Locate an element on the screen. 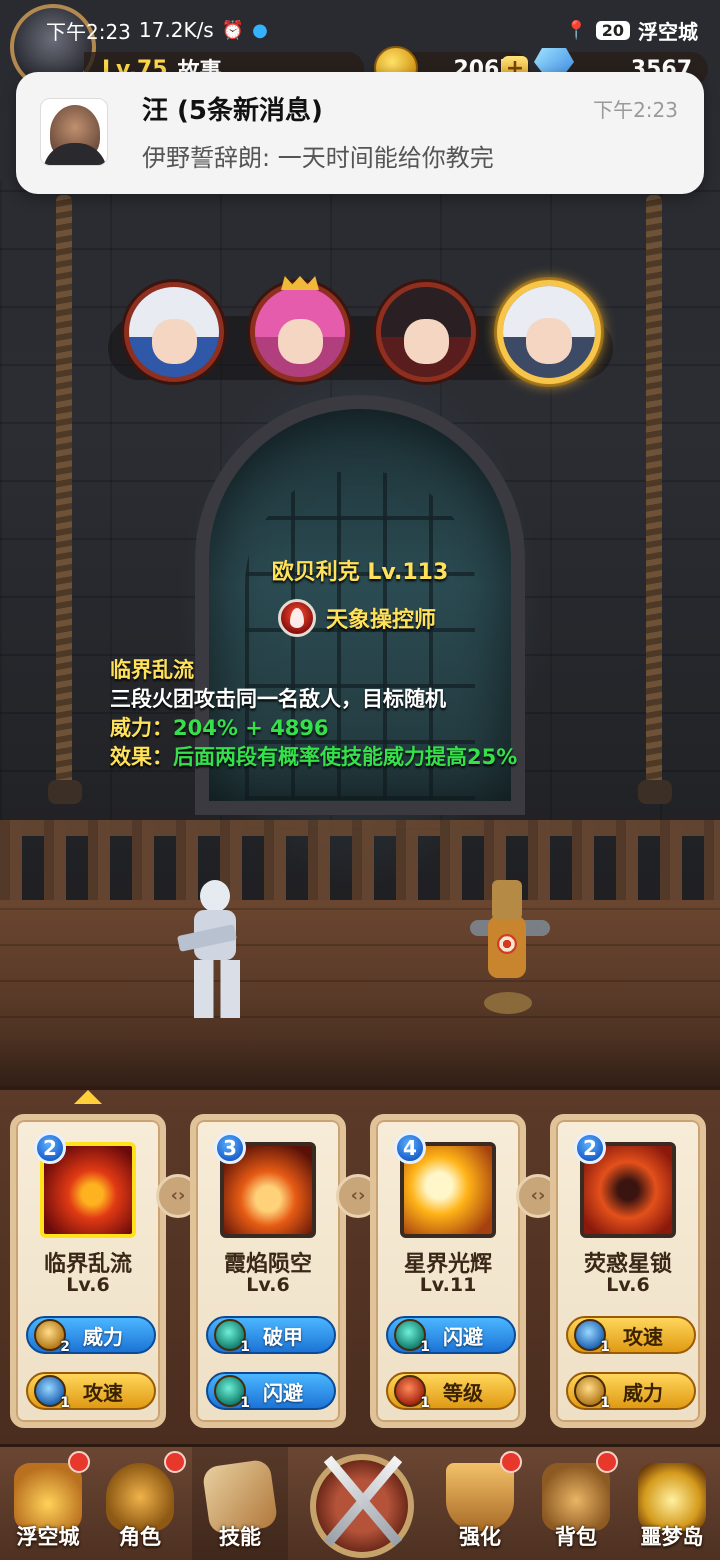 This screenshot has width=720, height=1560. power-value: 204% + 4896 is located at coordinates (251, 728).